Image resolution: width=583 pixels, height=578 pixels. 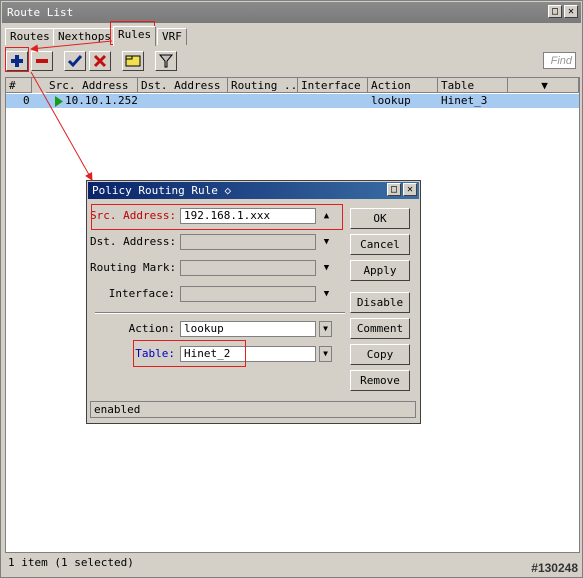 I want to click on tab-rules: Rules, so click(x=135, y=36).